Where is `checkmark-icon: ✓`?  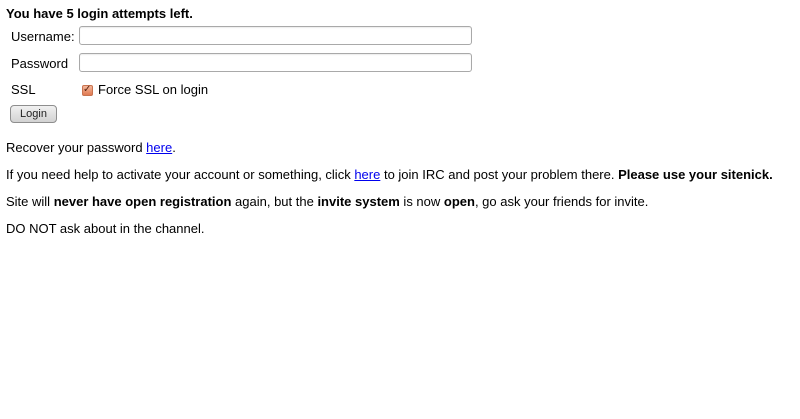
checkmark-icon: ✓ is located at coordinates (87, 89).